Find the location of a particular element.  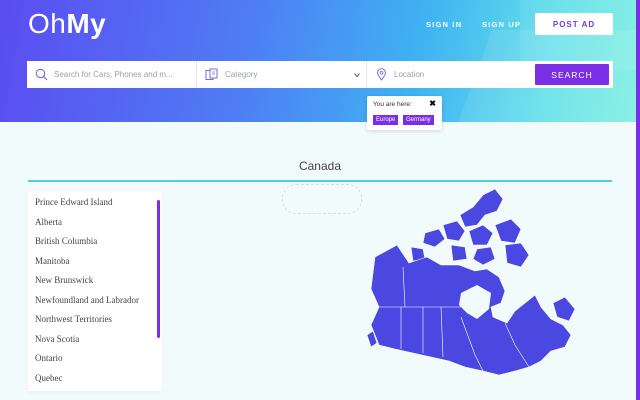

map-placeholder-outline is located at coordinates (322, 199).